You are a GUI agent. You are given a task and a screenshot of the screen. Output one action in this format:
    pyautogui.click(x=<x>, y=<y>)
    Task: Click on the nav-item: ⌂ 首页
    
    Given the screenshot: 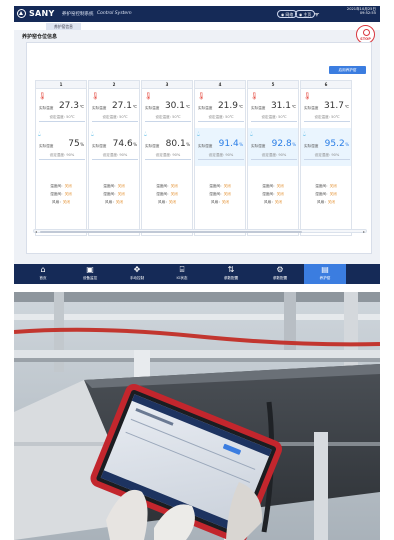 What is the action you would take?
    pyautogui.click(x=43, y=274)
    